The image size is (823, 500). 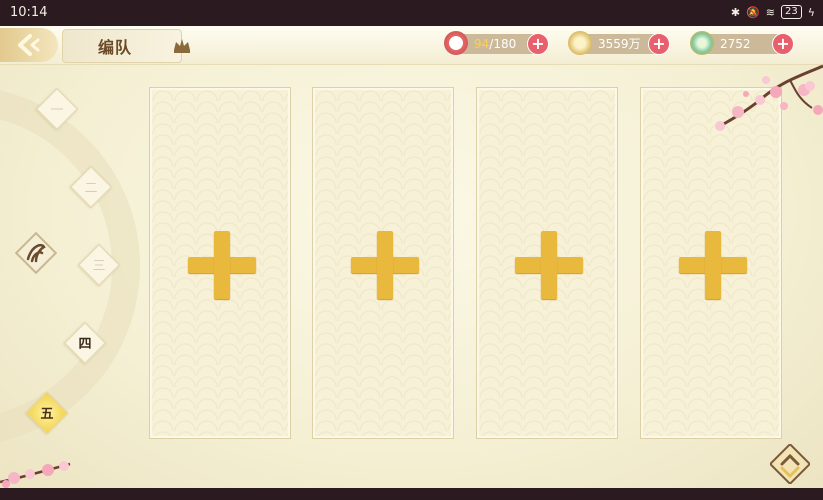 I want to click on jade-counter: 2752 +, so click(x=742, y=43).